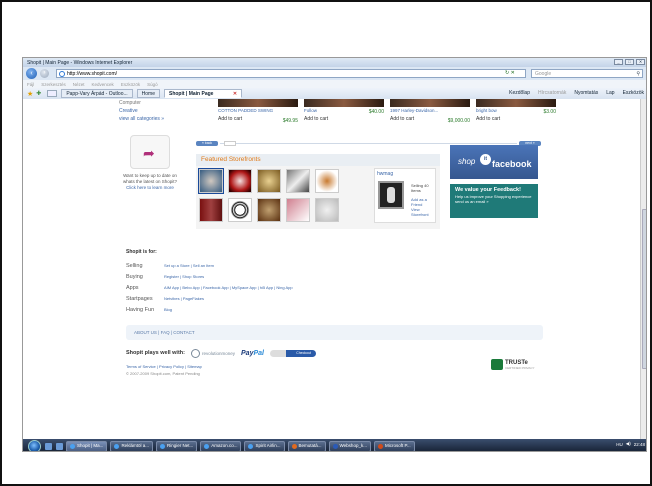 The image size is (652, 486). Describe the element at coordinates (31, 73) in the screenshot. I see `back-icon: ‹` at that location.